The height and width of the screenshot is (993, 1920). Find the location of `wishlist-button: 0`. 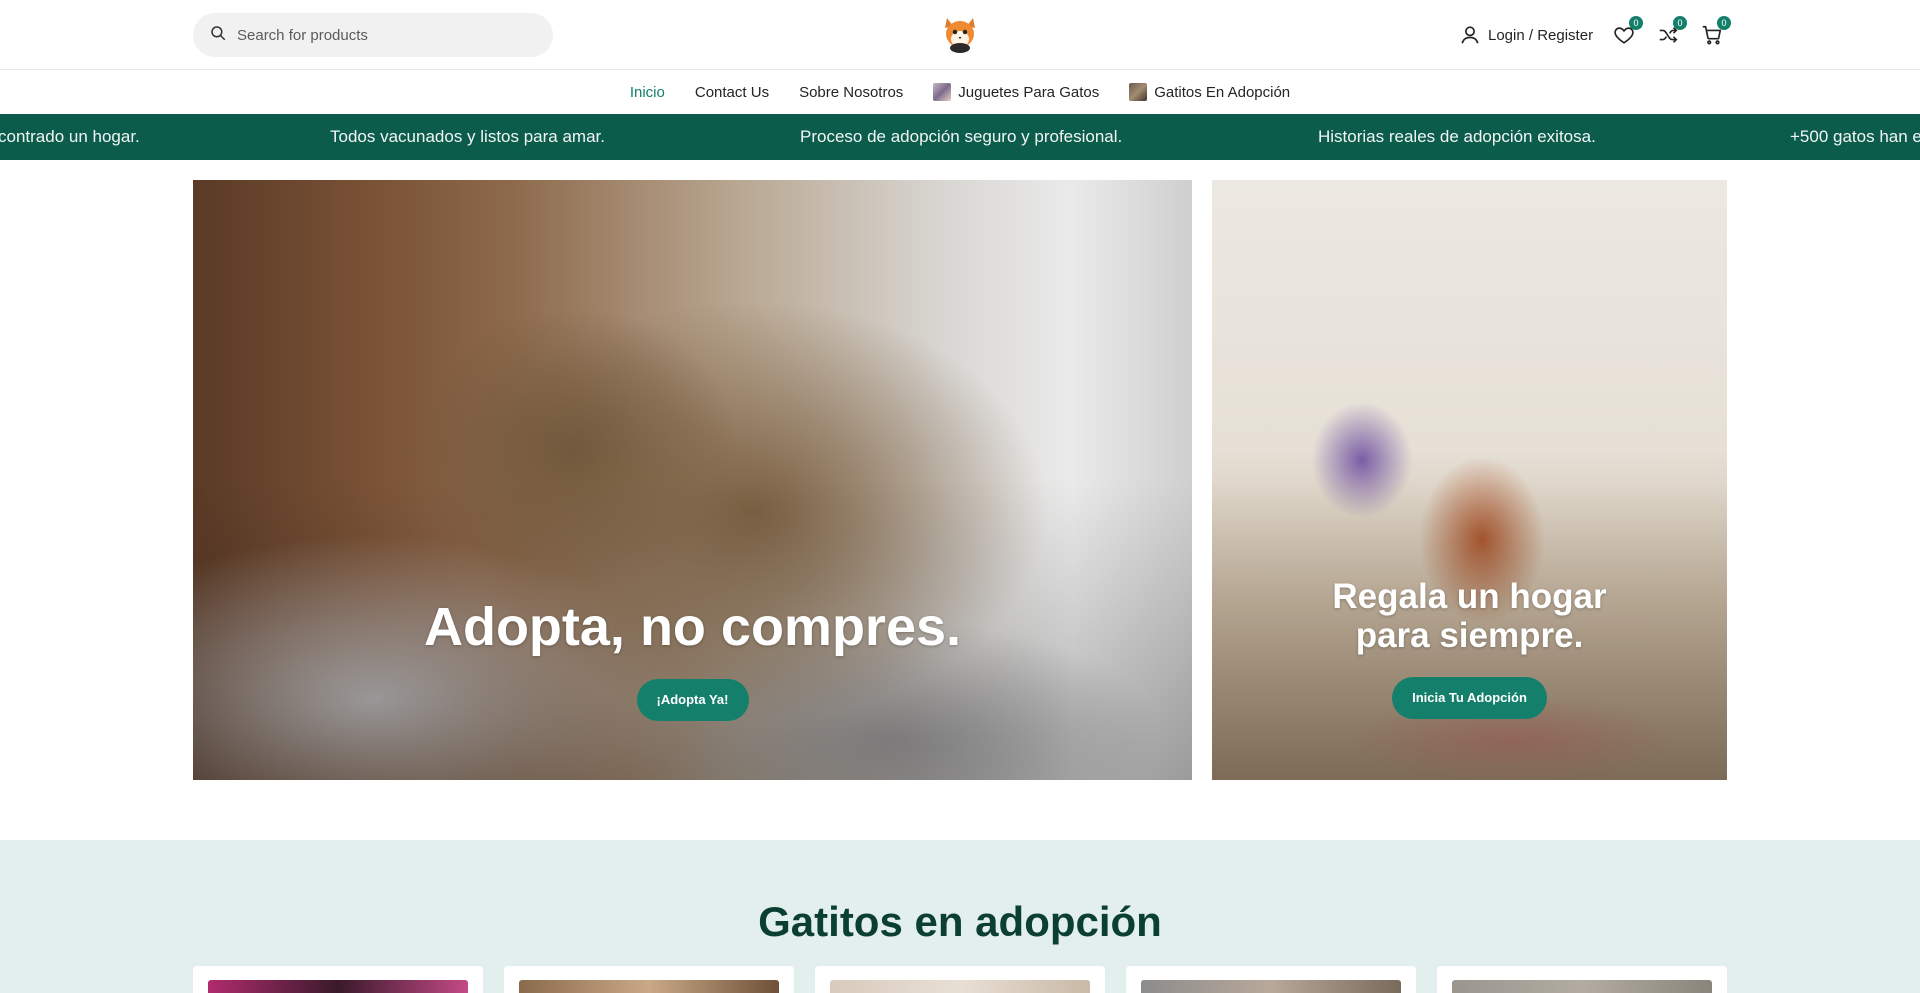

wishlist-button: 0 is located at coordinates (1627, 32).